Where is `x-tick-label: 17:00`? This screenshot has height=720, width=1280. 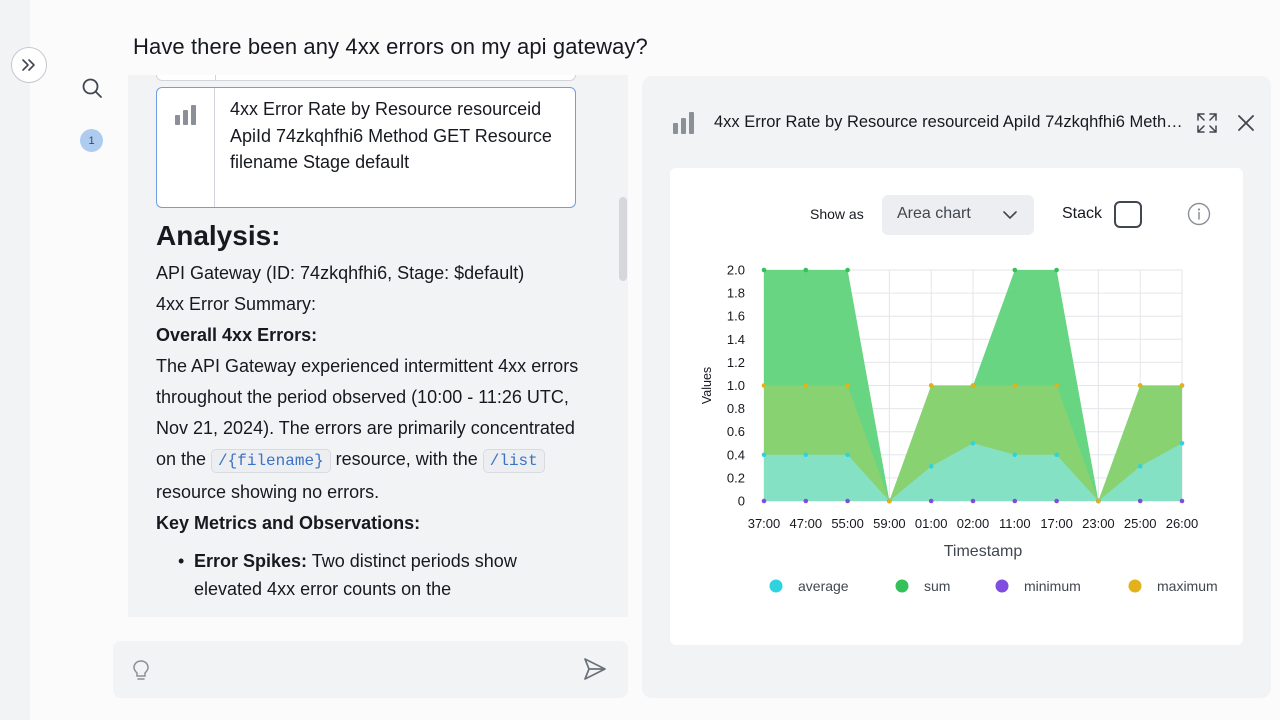
x-tick-label: 17:00 is located at coordinates (1056, 523).